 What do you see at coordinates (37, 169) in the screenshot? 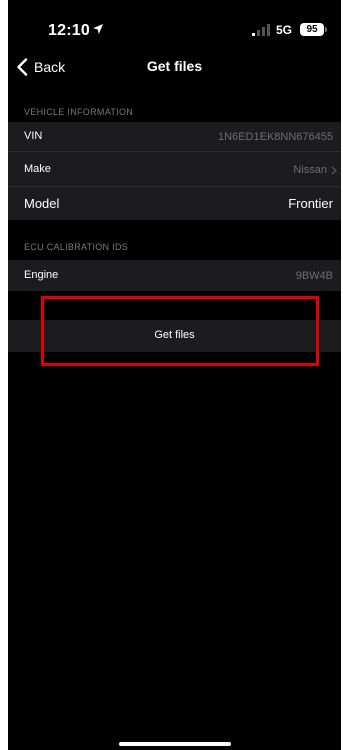
I see `make-label: Make` at bounding box center [37, 169].